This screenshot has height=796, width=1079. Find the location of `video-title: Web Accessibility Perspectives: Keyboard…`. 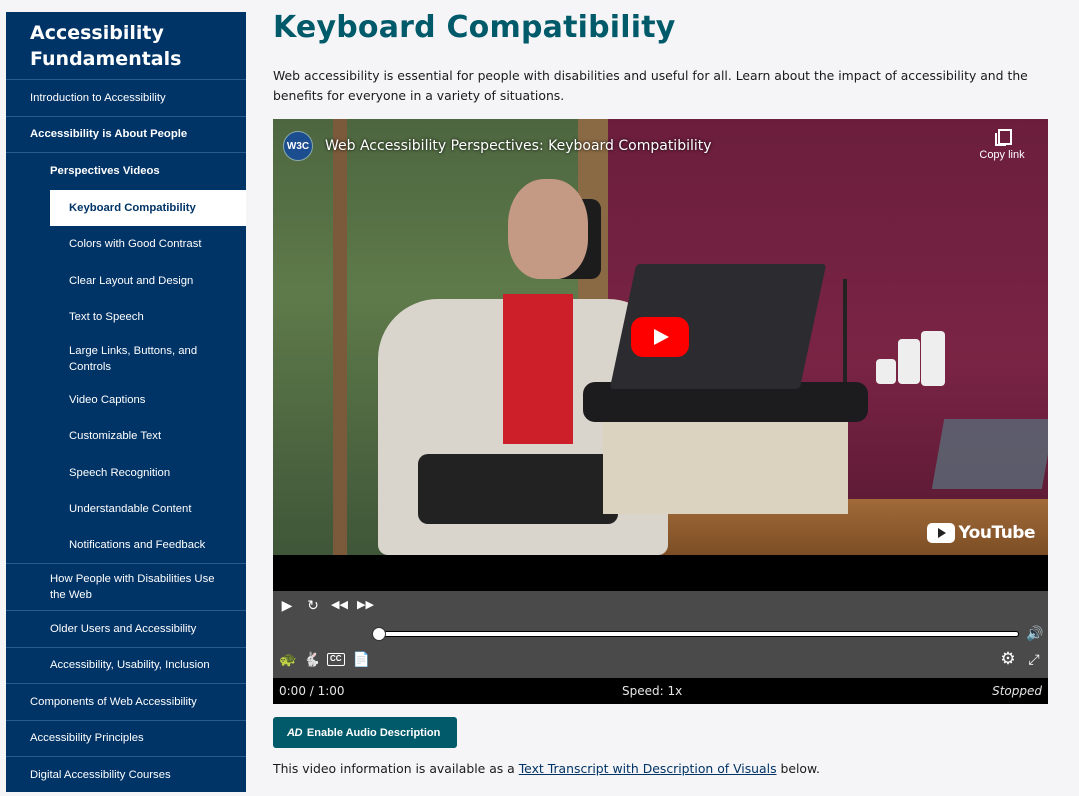

video-title: Web Accessibility Perspectives: Keyboard… is located at coordinates (518, 146).